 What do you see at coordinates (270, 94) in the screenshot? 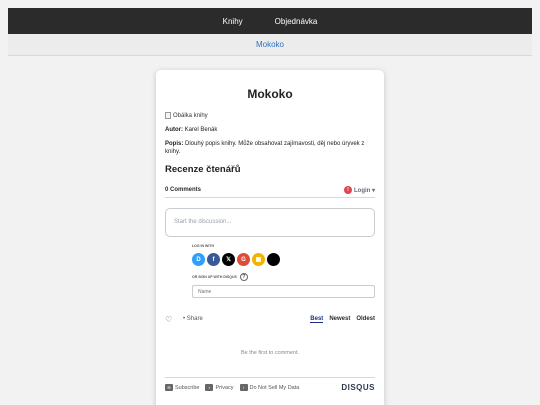
I see `page-title: Mokoko` at bounding box center [270, 94].